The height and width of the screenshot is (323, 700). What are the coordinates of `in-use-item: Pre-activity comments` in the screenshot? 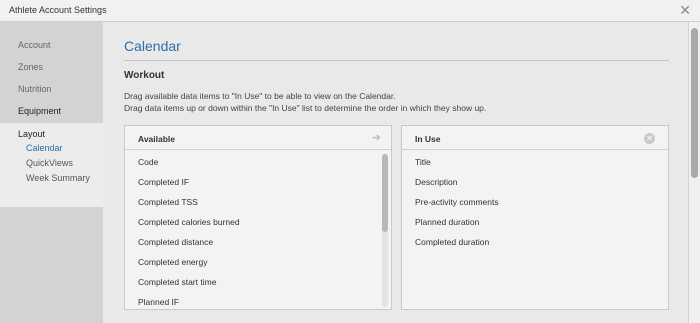 It's located at (457, 202).